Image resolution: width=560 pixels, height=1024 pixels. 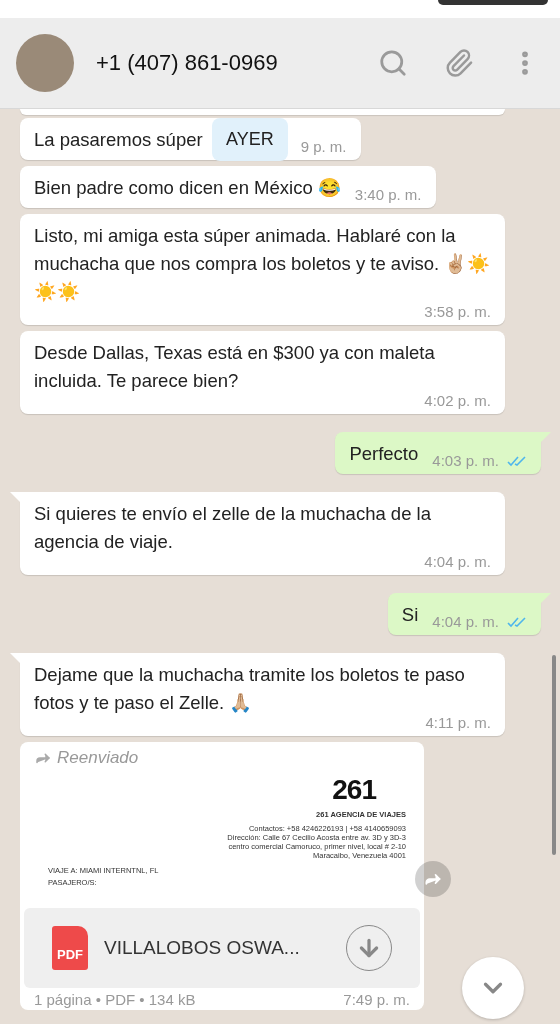 What do you see at coordinates (465, 461) in the screenshot?
I see `message-time: 4:03 p. m.` at bounding box center [465, 461].